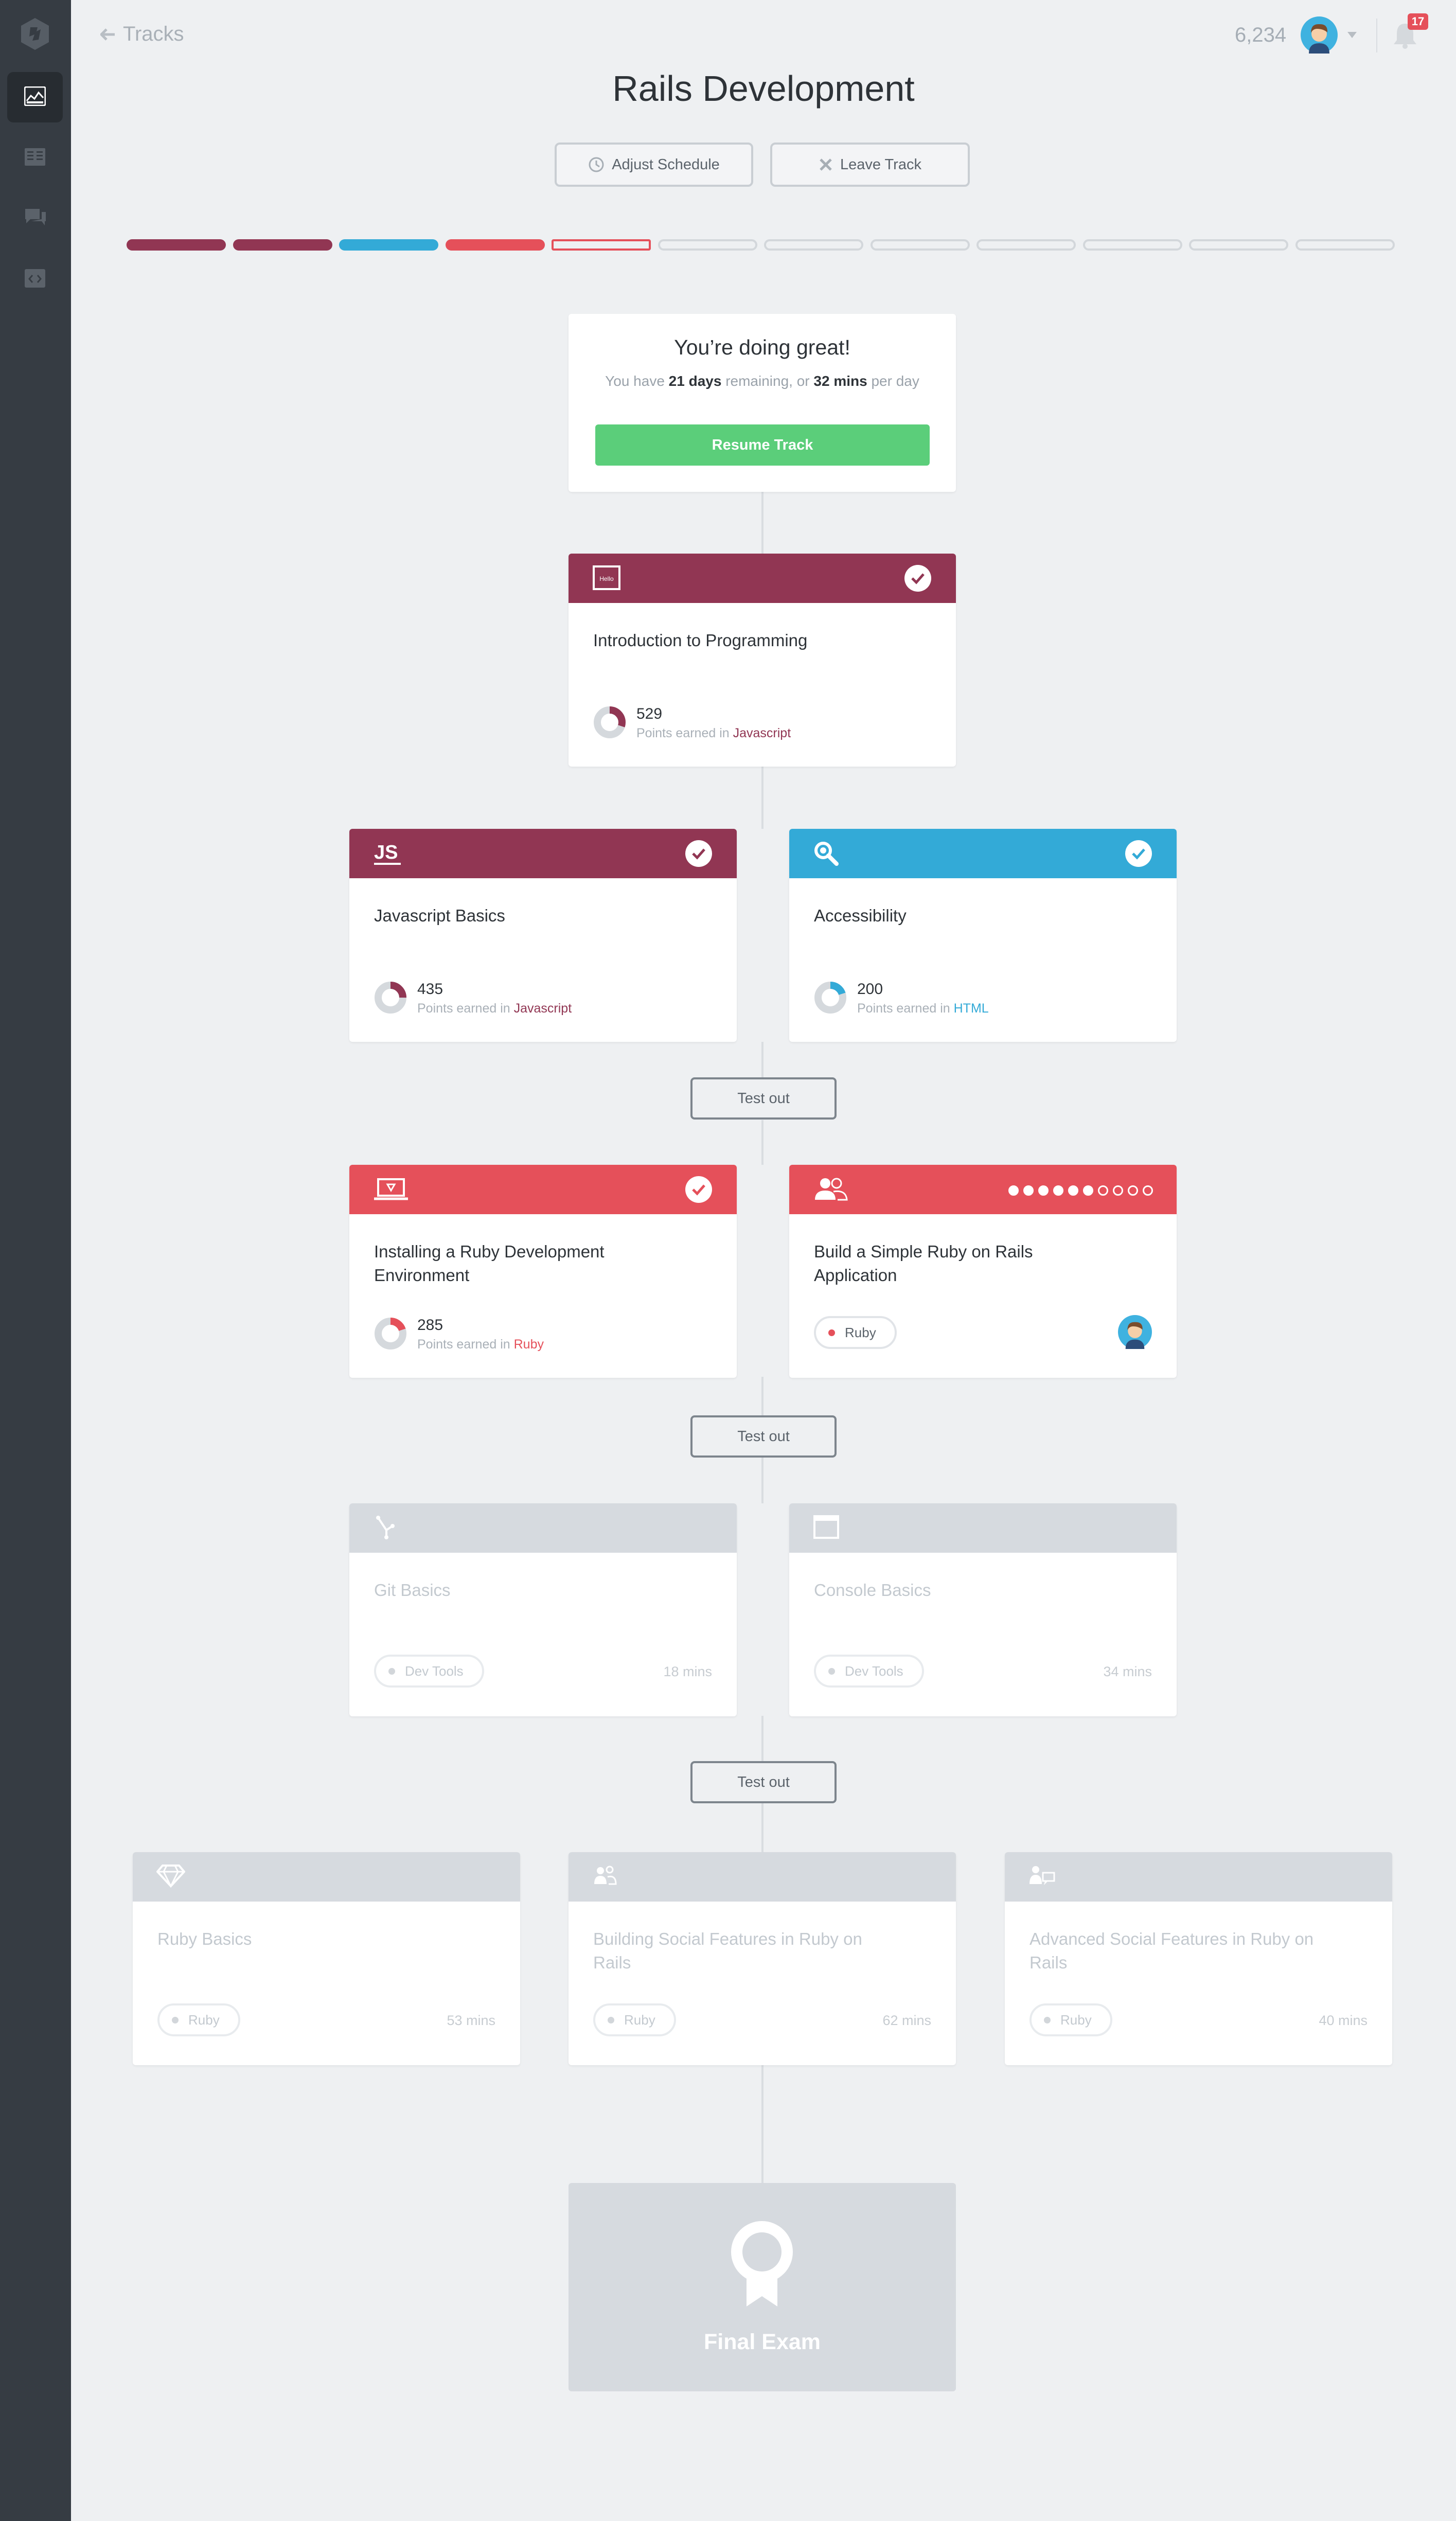 The width and height of the screenshot is (1456, 2521). Describe the element at coordinates (326, 1958) in the screenshot. I see `course-card-ruby-basics: Ruby Basics Ruby 53 mins` at that location.